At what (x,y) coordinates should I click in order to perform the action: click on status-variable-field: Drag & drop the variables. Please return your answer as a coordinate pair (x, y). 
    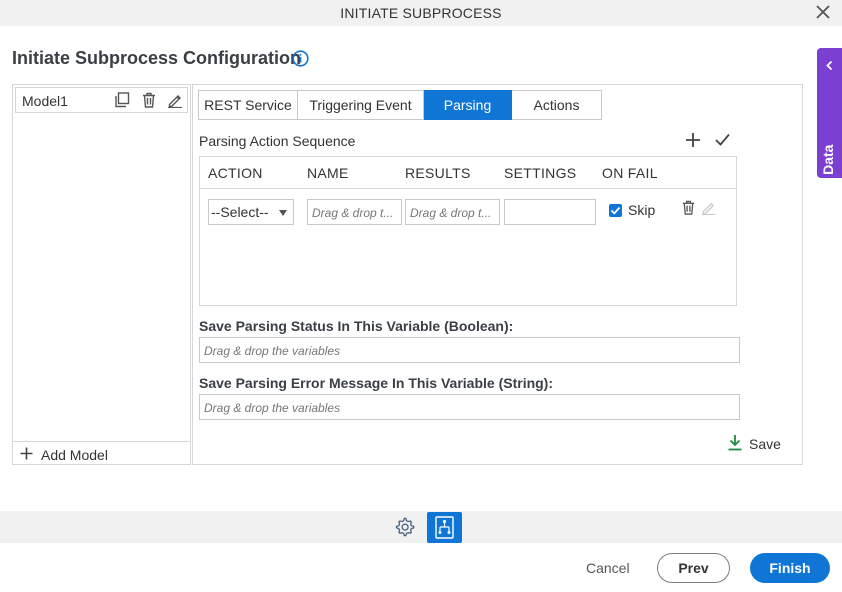
    Looking at the image, I should click on (469, 350).